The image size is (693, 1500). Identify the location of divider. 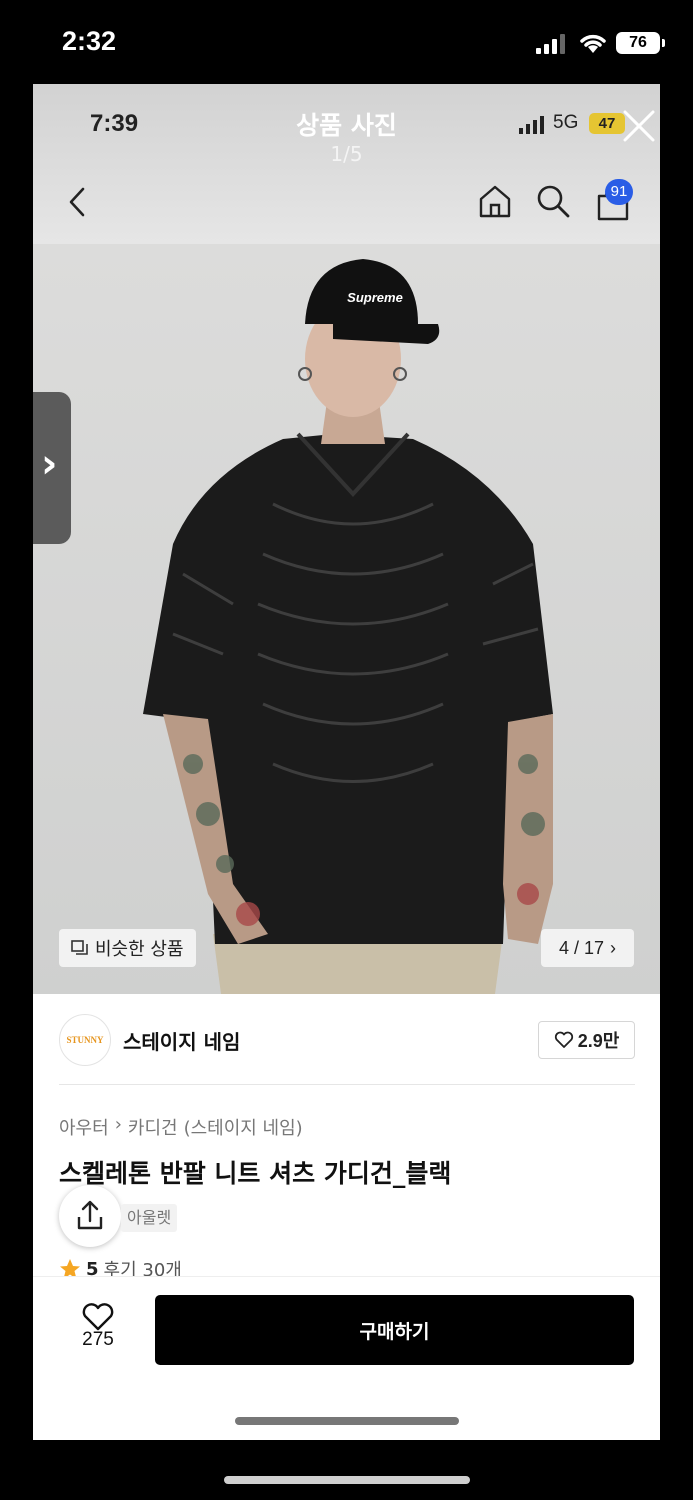
(347, 1084).